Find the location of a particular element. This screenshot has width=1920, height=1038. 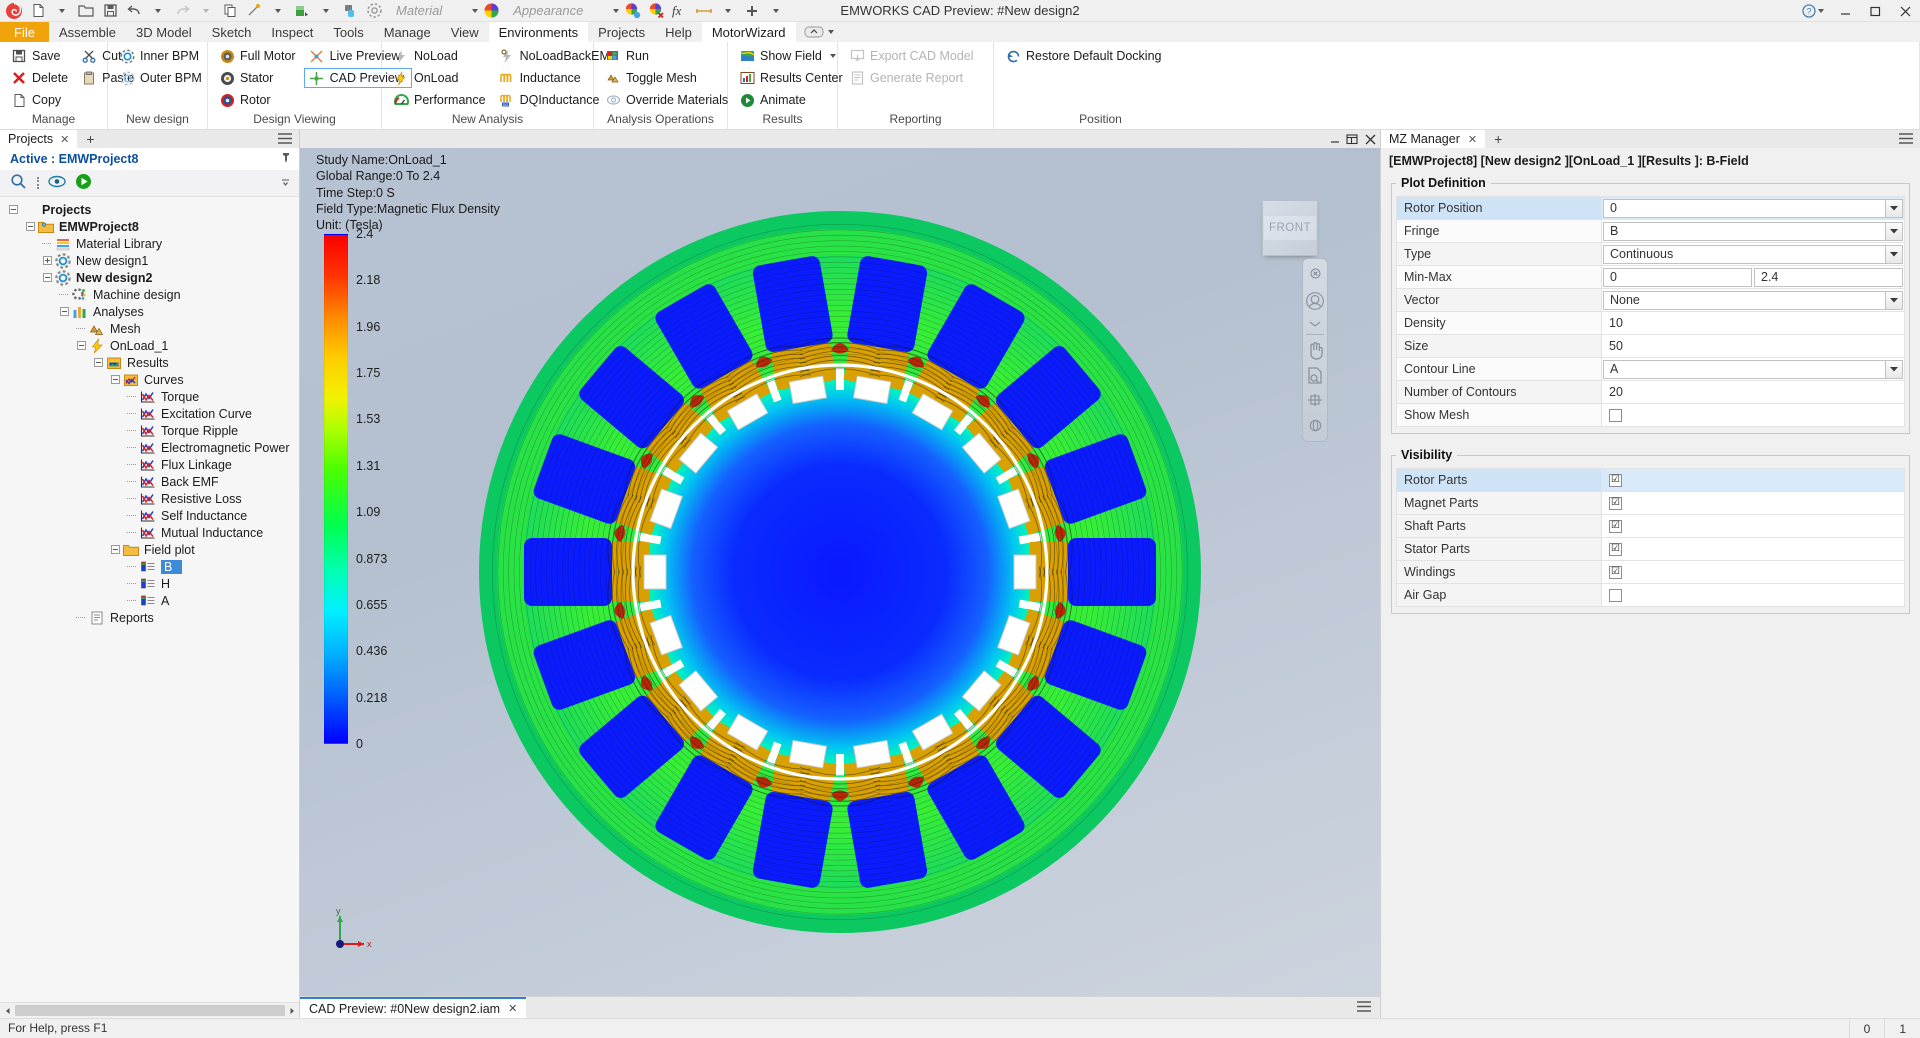

eye-icon is located at coordinates (57, 183).